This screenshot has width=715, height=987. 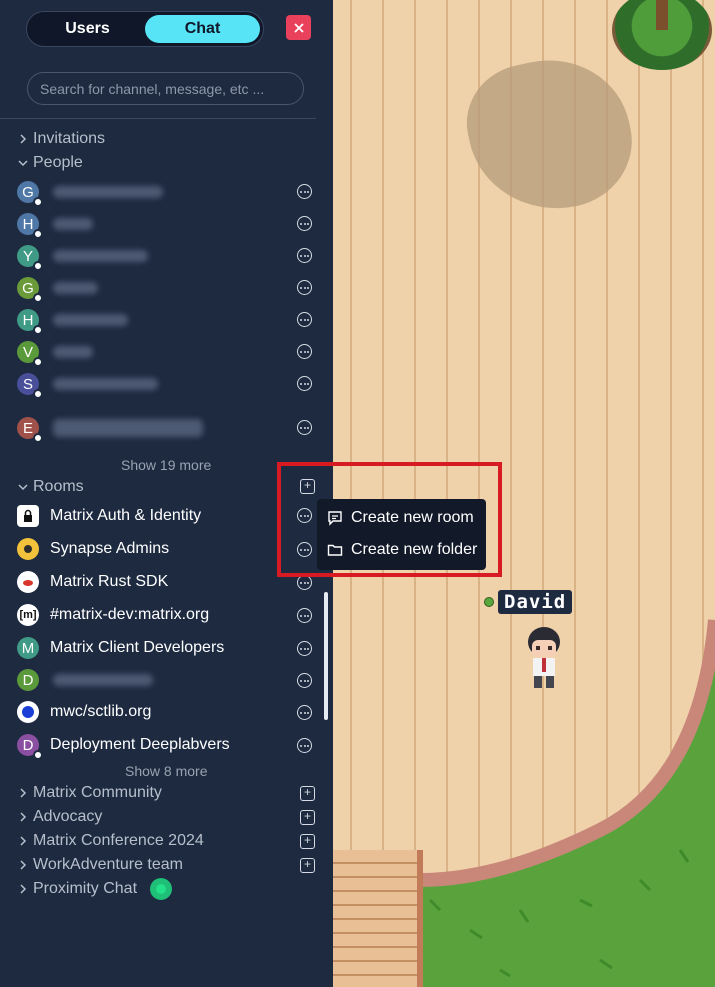 What do you see at coordinates (68, 816) in the screenshot?
I see `folder-label: Advocacy` at bounding box center [68, 816].